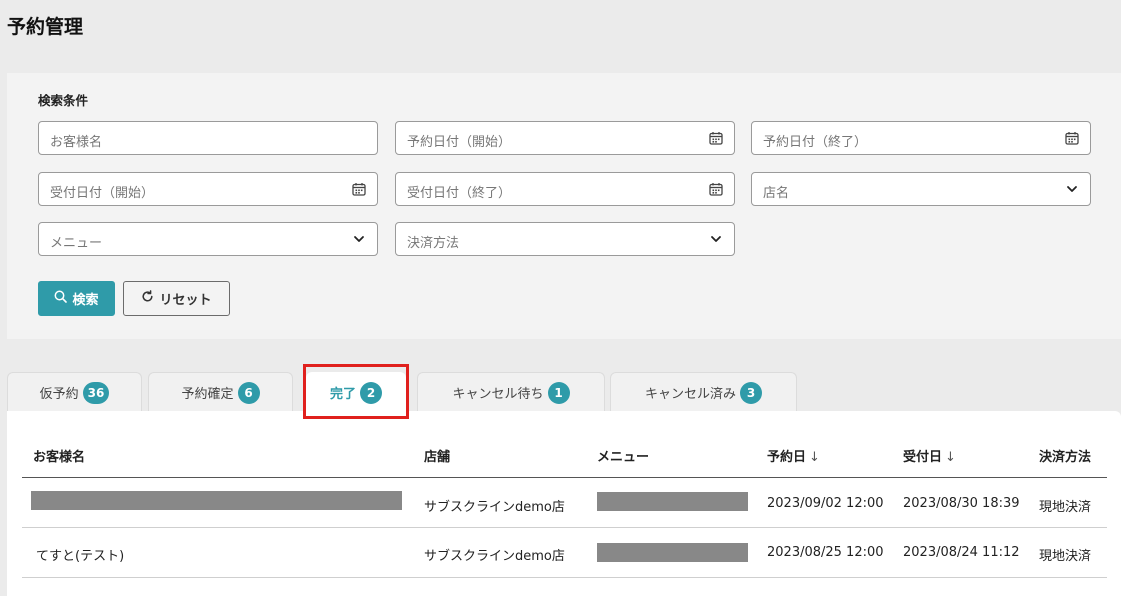  What do you see at coordinates (923, 457) in the screenshot?
I see `column-header-label: 受付日` at bounding box center [923, 457].